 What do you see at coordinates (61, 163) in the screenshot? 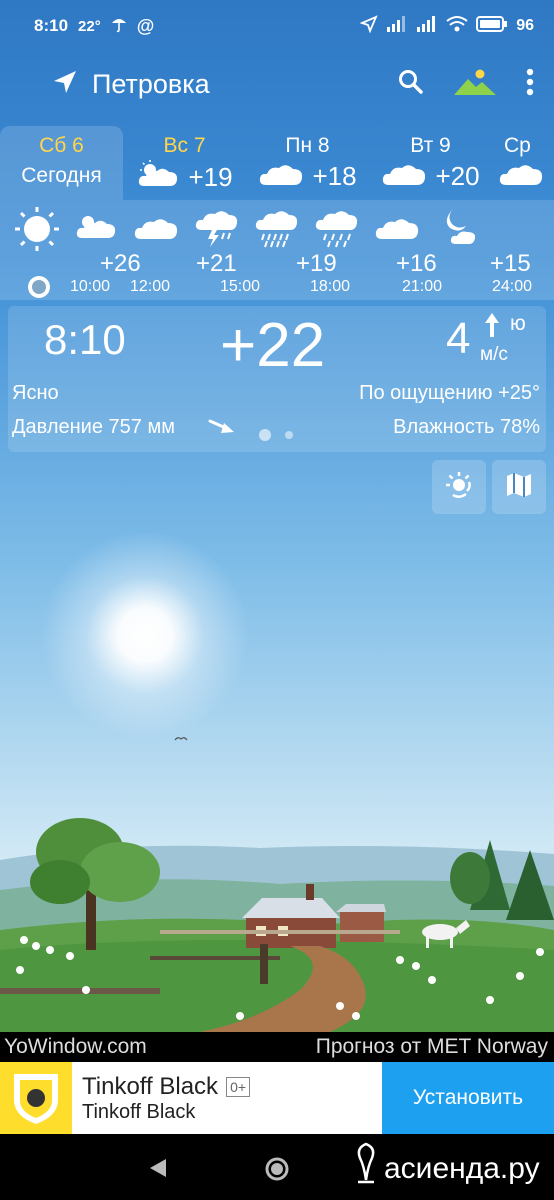
I see `day-item-today: Сб 6 Сегодня` at bounding box center [61, 163].